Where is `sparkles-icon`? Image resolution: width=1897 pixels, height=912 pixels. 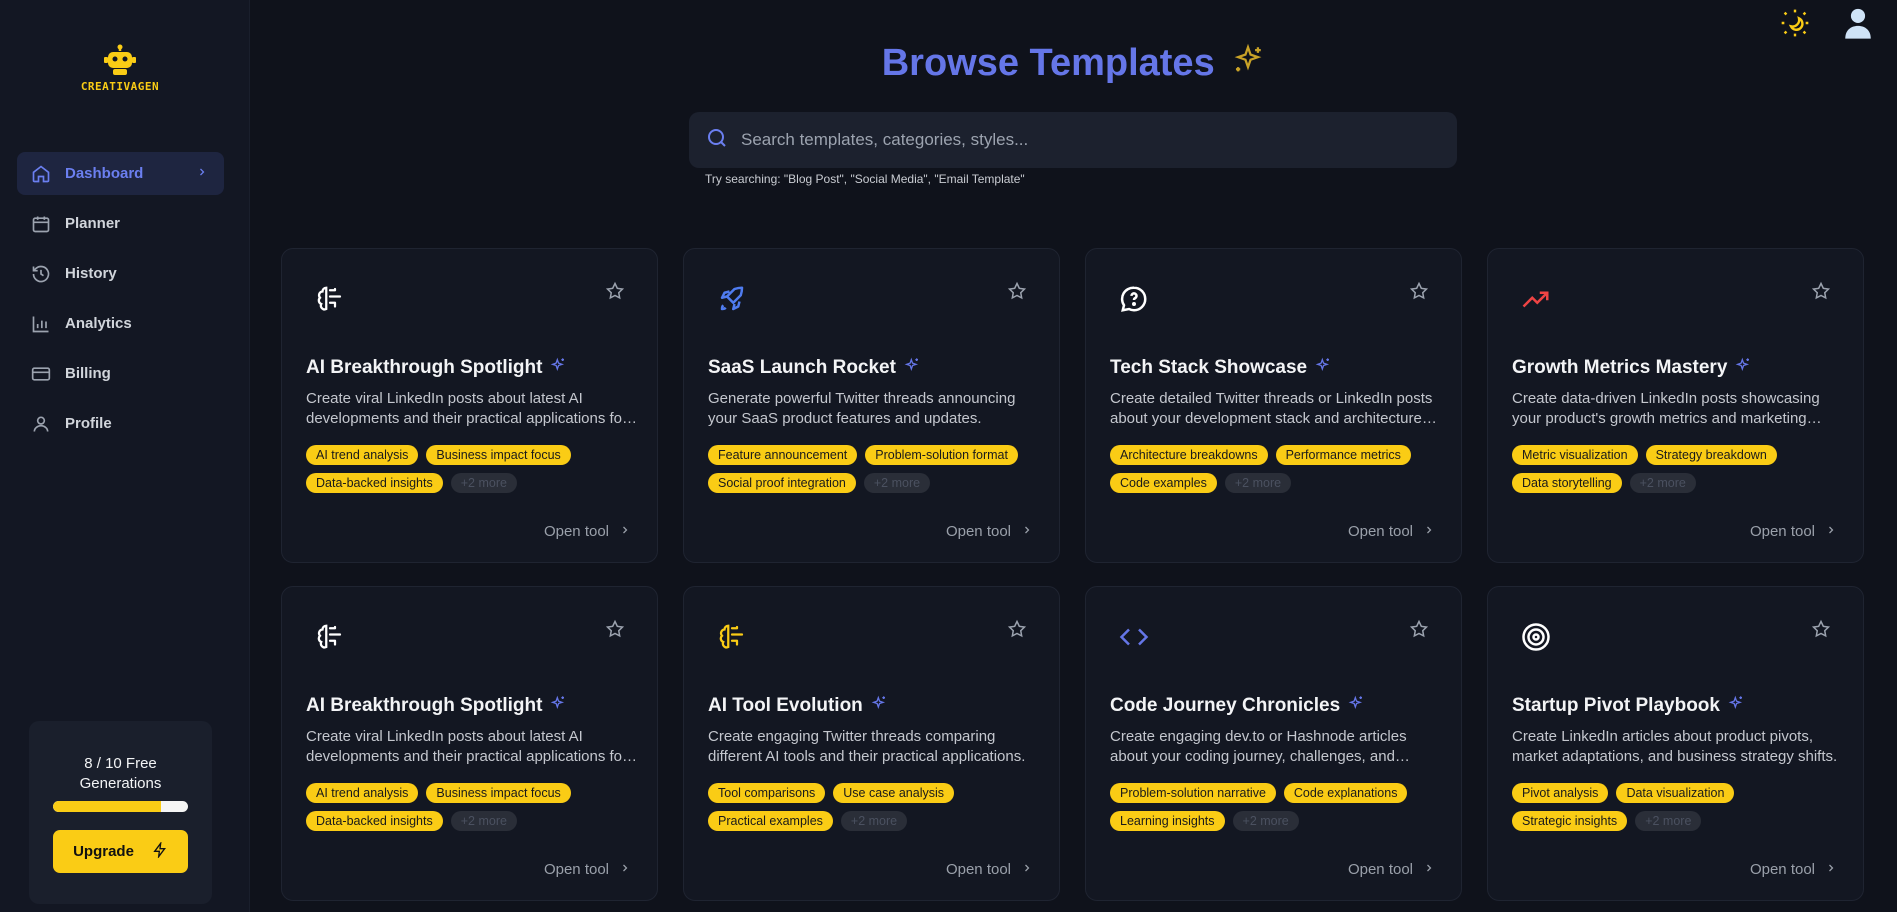
sparkles-icon is located at coordinates (1248, 65).